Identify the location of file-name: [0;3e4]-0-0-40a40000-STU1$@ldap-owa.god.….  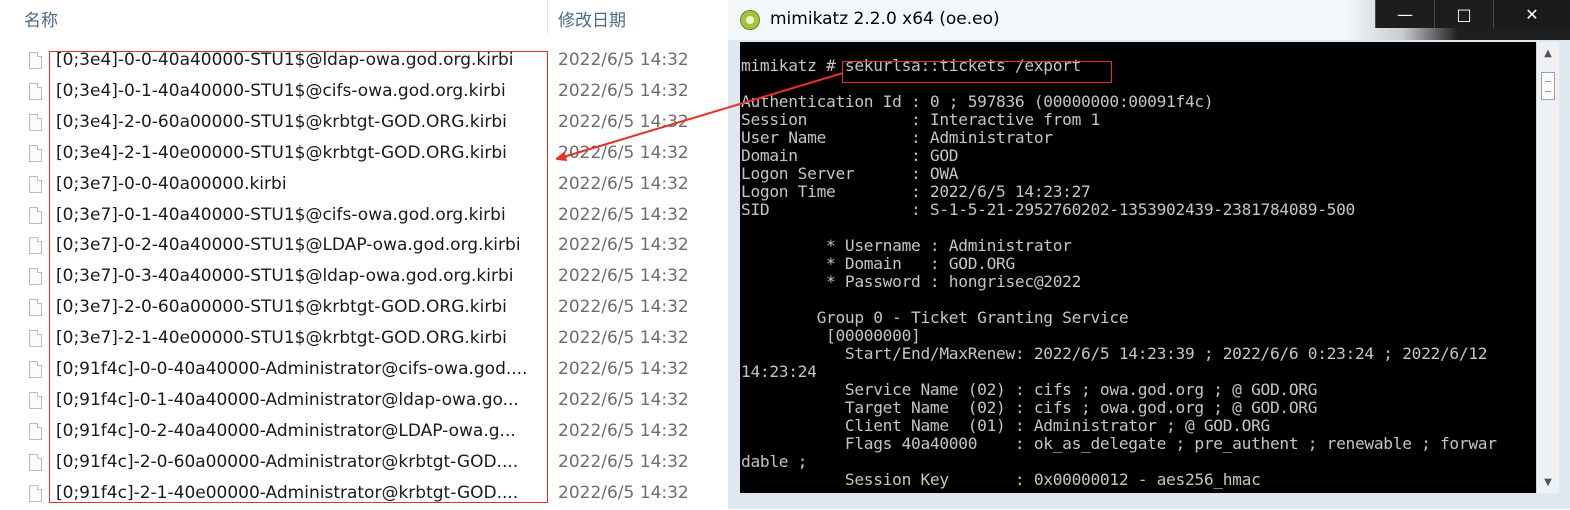
(285, 60).